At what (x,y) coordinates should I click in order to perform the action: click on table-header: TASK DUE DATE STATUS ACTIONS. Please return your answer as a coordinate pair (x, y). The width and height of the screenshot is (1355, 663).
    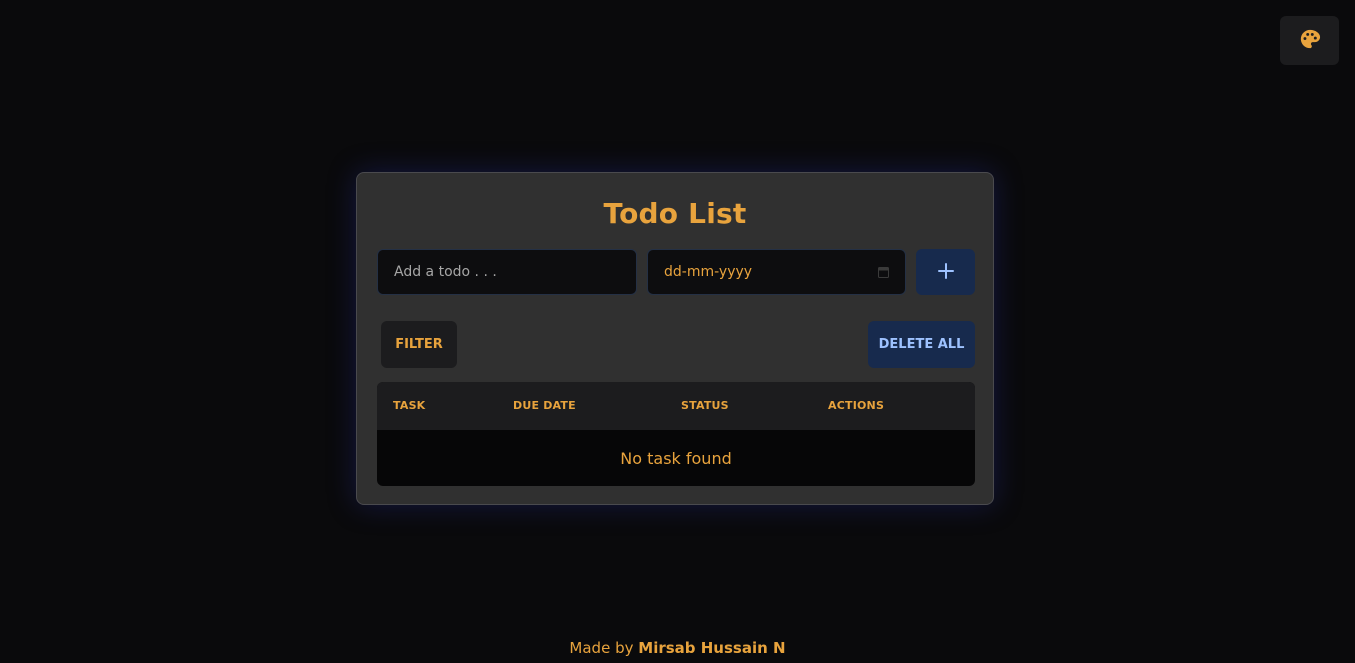
    Looking at the image, I should click on (676, 406).